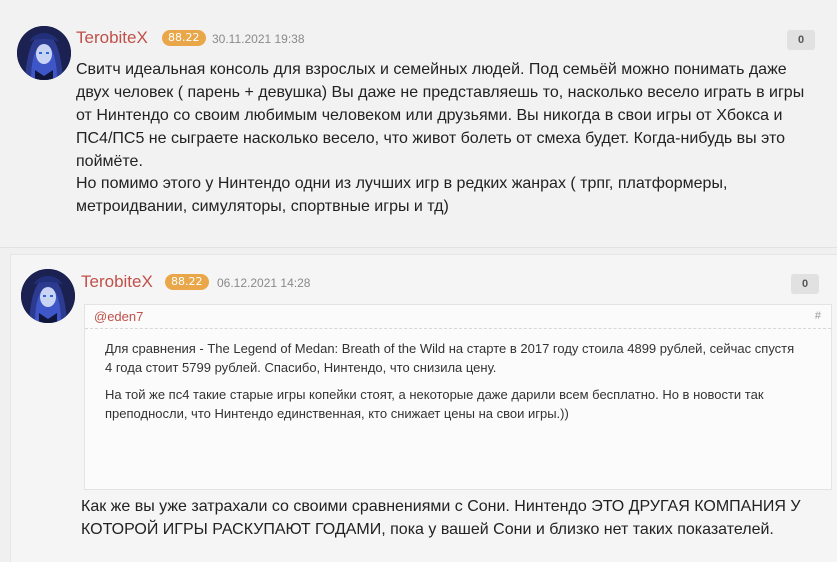  What do you see at coordinates (818, 316) in the screenshot?
I see `quote-permalink: #` at bounding box center [818, 316].